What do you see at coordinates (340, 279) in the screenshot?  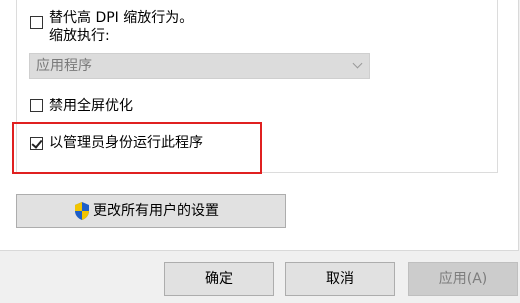 I see `cancel-button: 取消` at bounding box center [340, 279].